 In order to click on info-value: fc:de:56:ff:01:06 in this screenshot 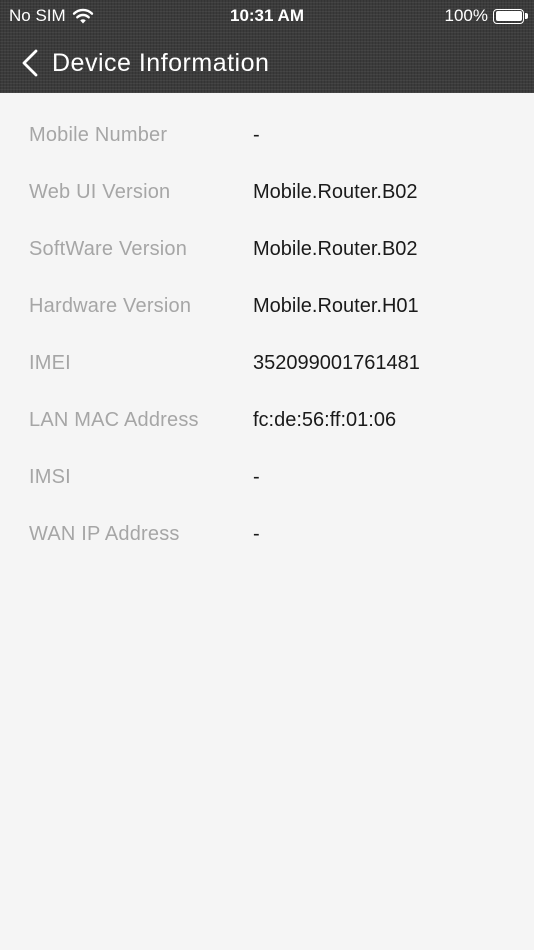, I will do `click(325, 420)`.